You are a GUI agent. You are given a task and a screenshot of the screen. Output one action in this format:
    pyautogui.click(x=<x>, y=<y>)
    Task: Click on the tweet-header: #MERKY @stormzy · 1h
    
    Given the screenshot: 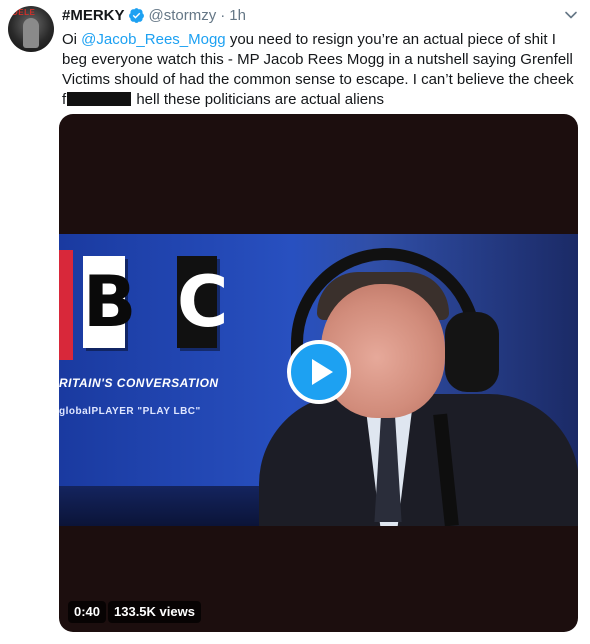 What is the action you would take?
    pyautogui.click(x=154, y=15)
    